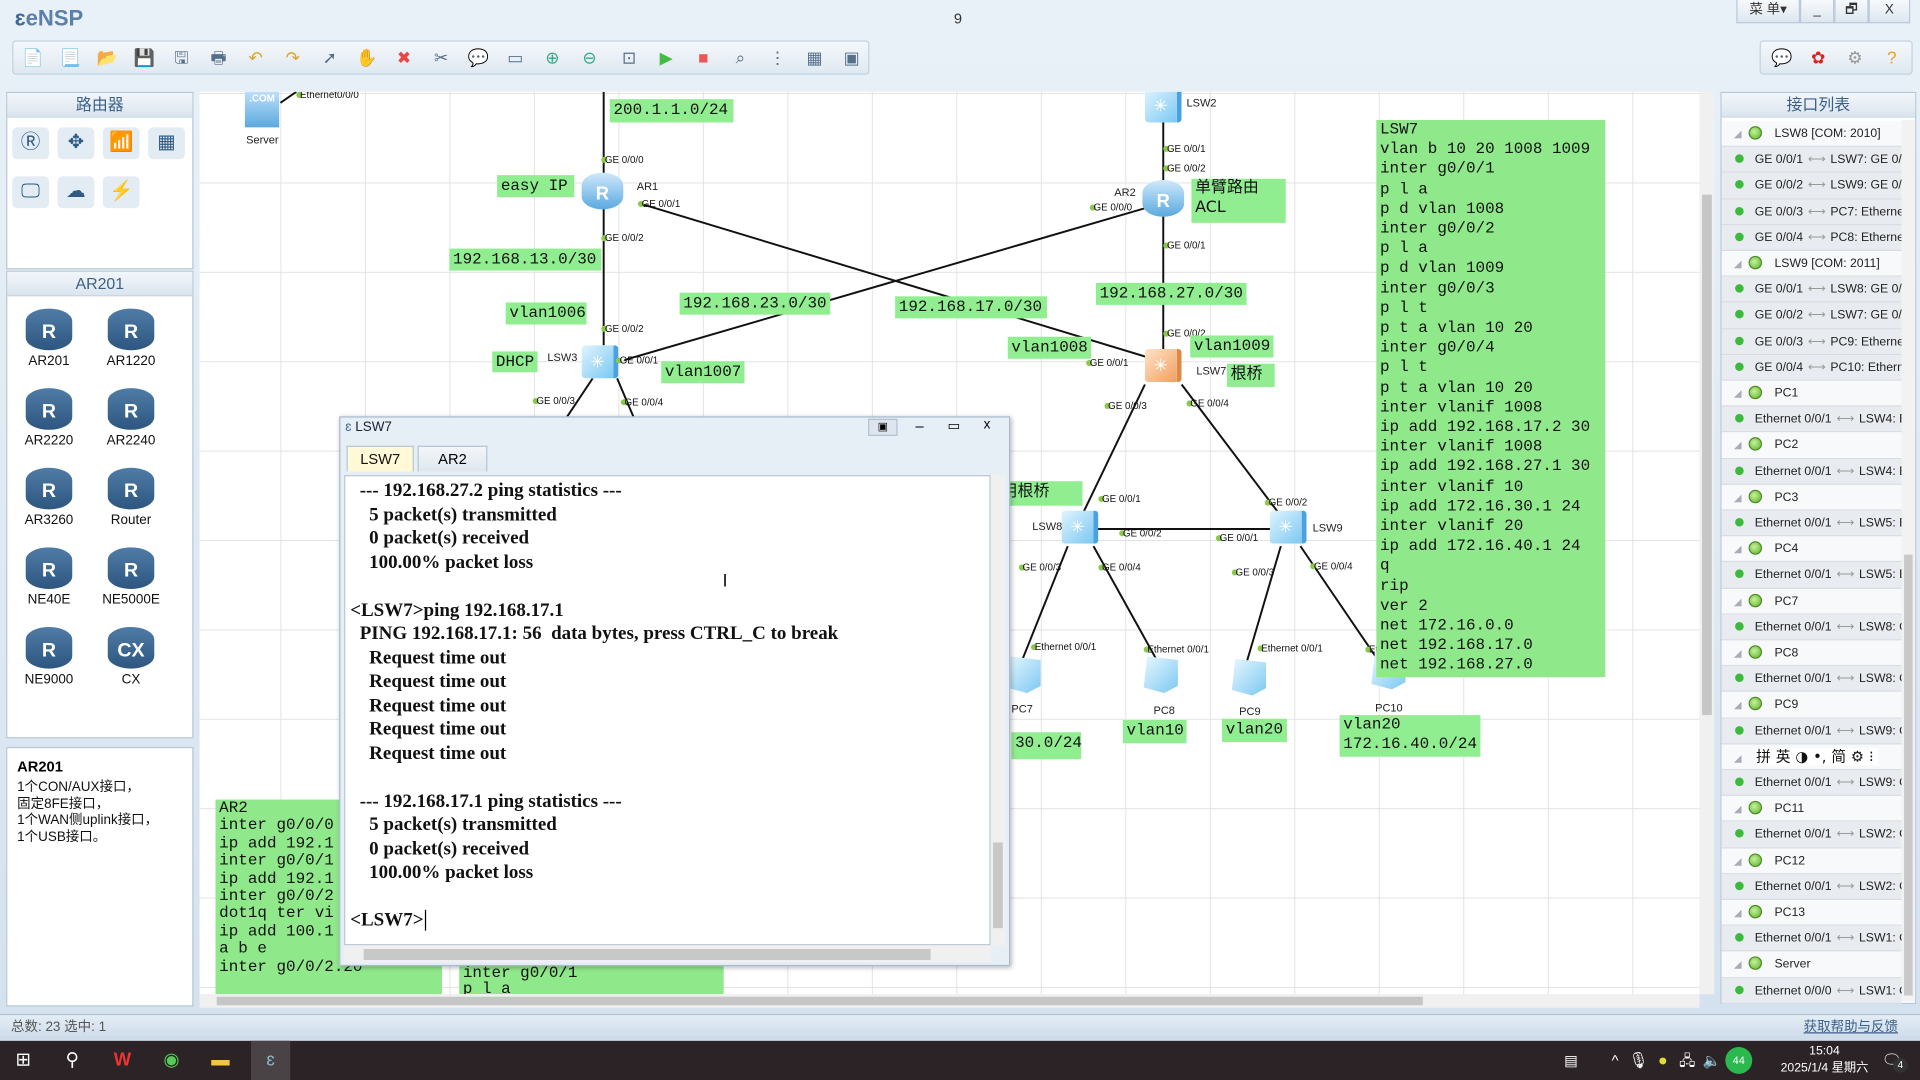 This screenshot has width=1920, height=1080. I want to click on interface-link-row: GE 0/0/1⟷ LSW7: GE 0/0/, so click(1811, 160).